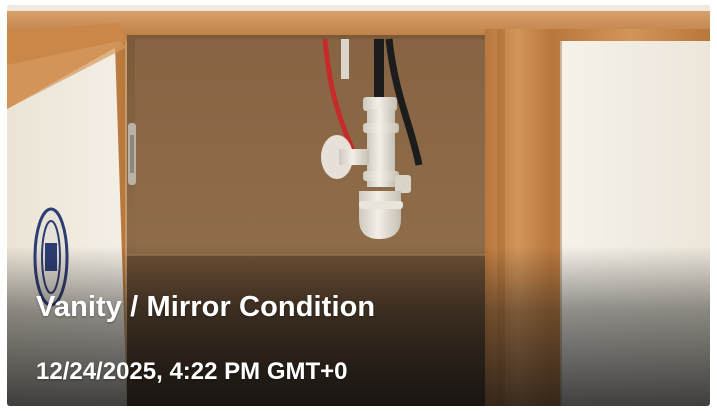  I want to click on photo-title: Vanity / Mirror Condition, so click(206, 307).